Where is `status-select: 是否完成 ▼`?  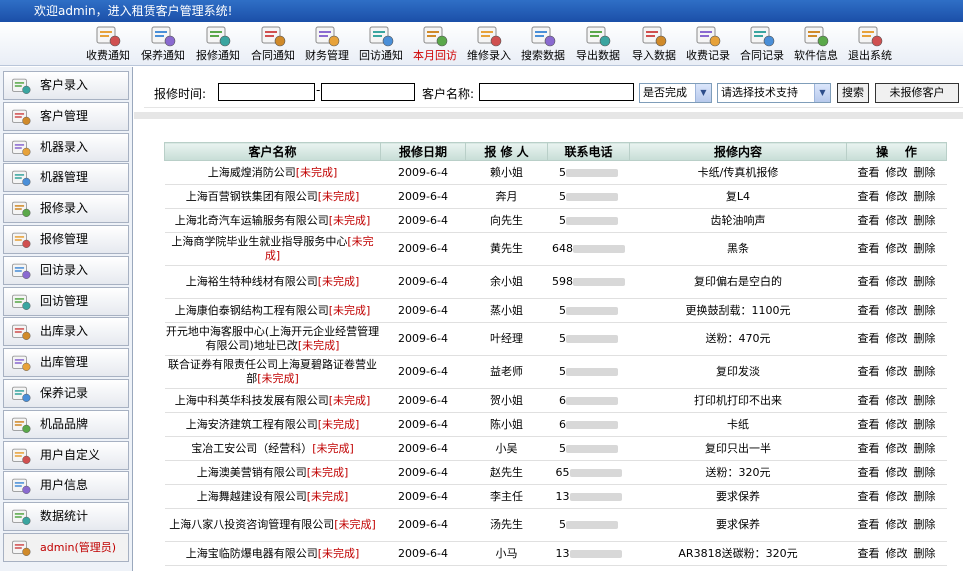
status-select: 是否完成 ▼ is located at coordinates (675, 93).